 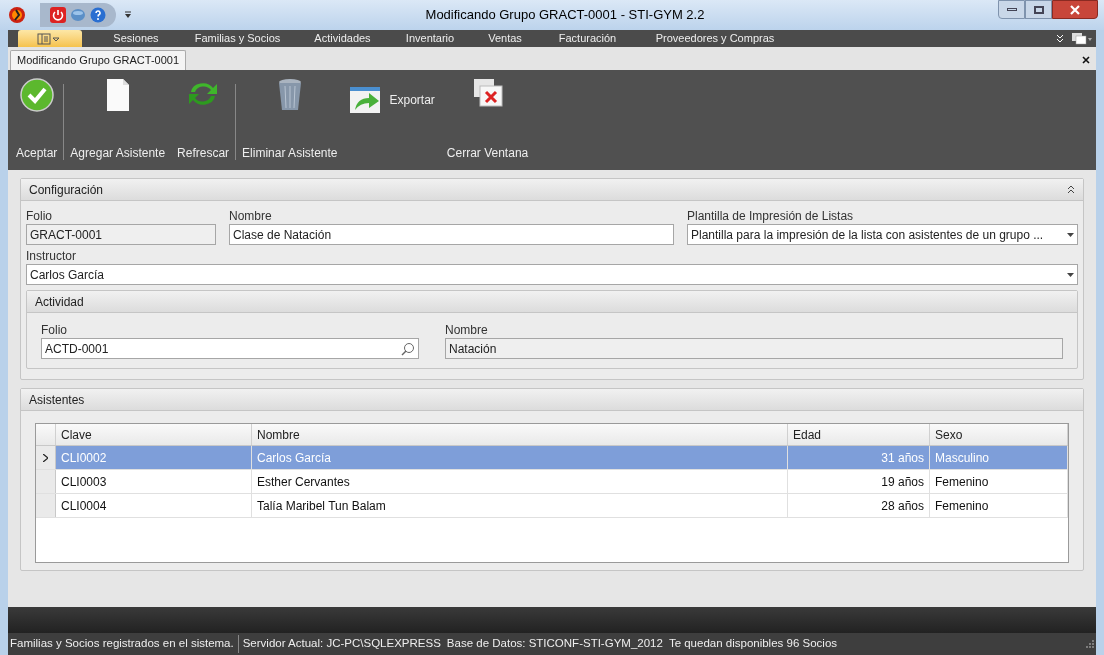 What do you see at coordinates (859, 457) in the screenshot?
I see `table-cell: 31 años` at bounding box center [859, 457].